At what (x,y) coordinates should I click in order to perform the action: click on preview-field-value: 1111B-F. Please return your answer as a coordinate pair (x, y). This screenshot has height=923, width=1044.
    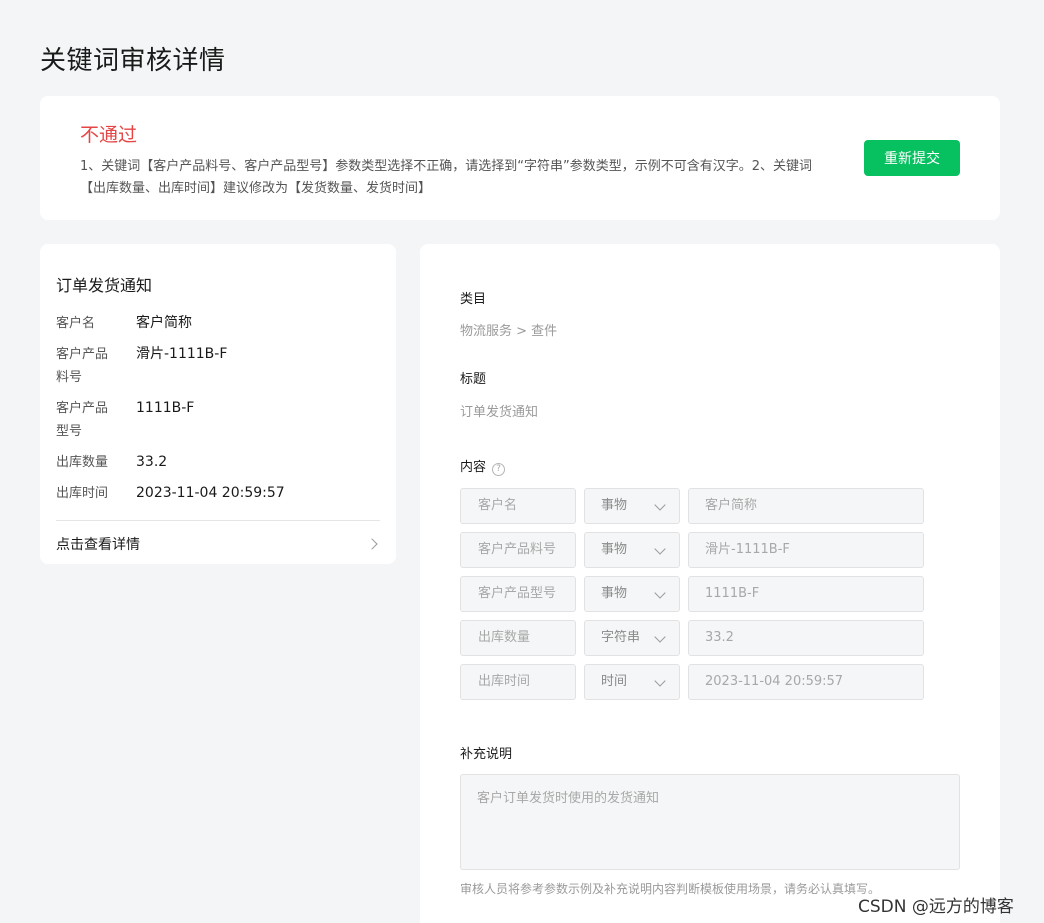
    Looking at the image, I should click on (165, 408).